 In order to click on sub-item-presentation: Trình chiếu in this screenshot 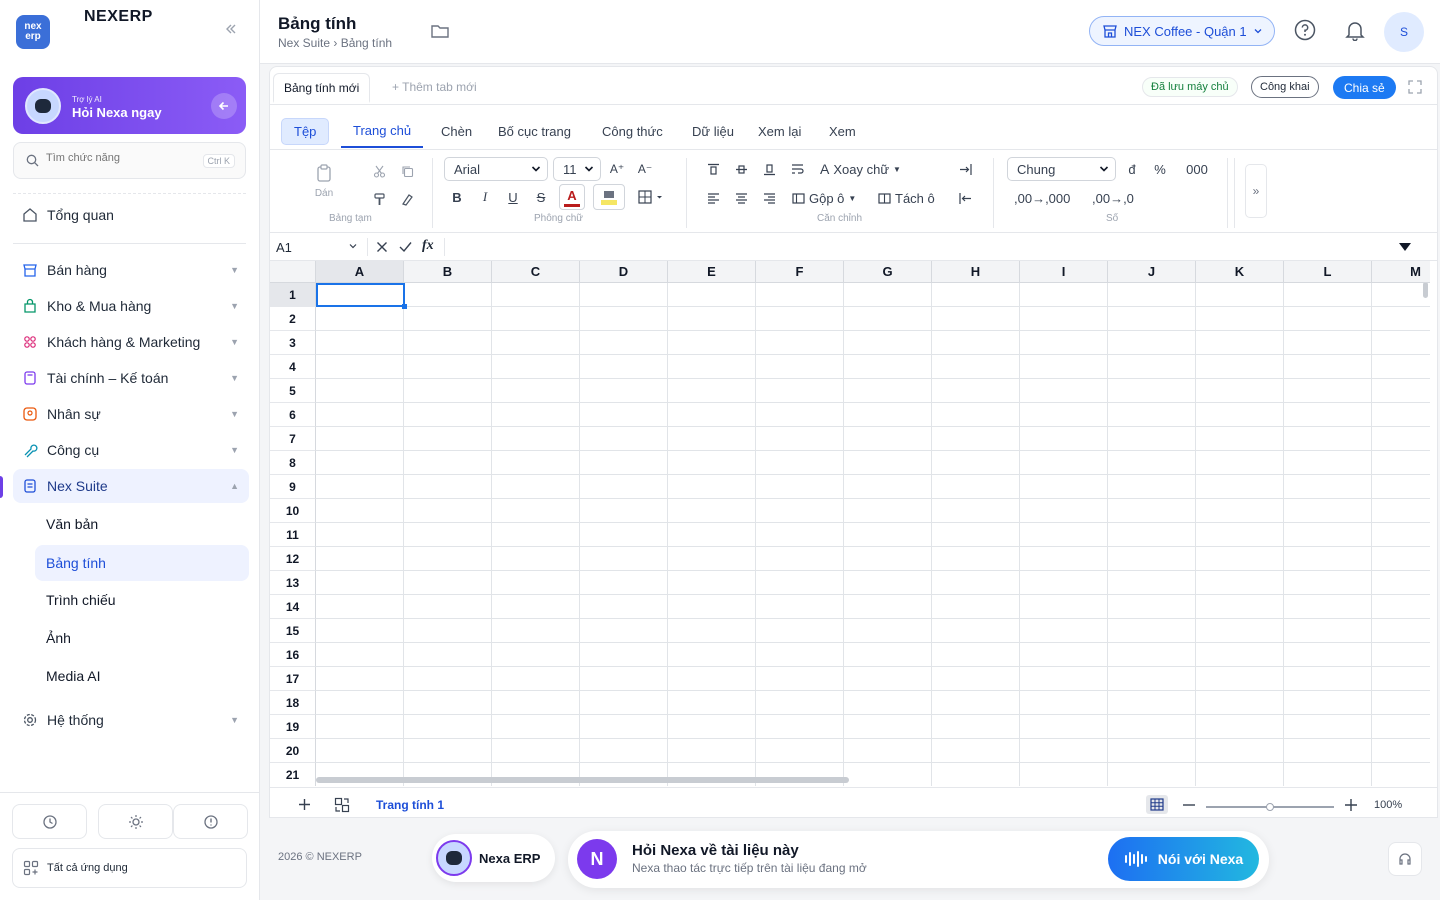, I will do `click(142, 600)`.